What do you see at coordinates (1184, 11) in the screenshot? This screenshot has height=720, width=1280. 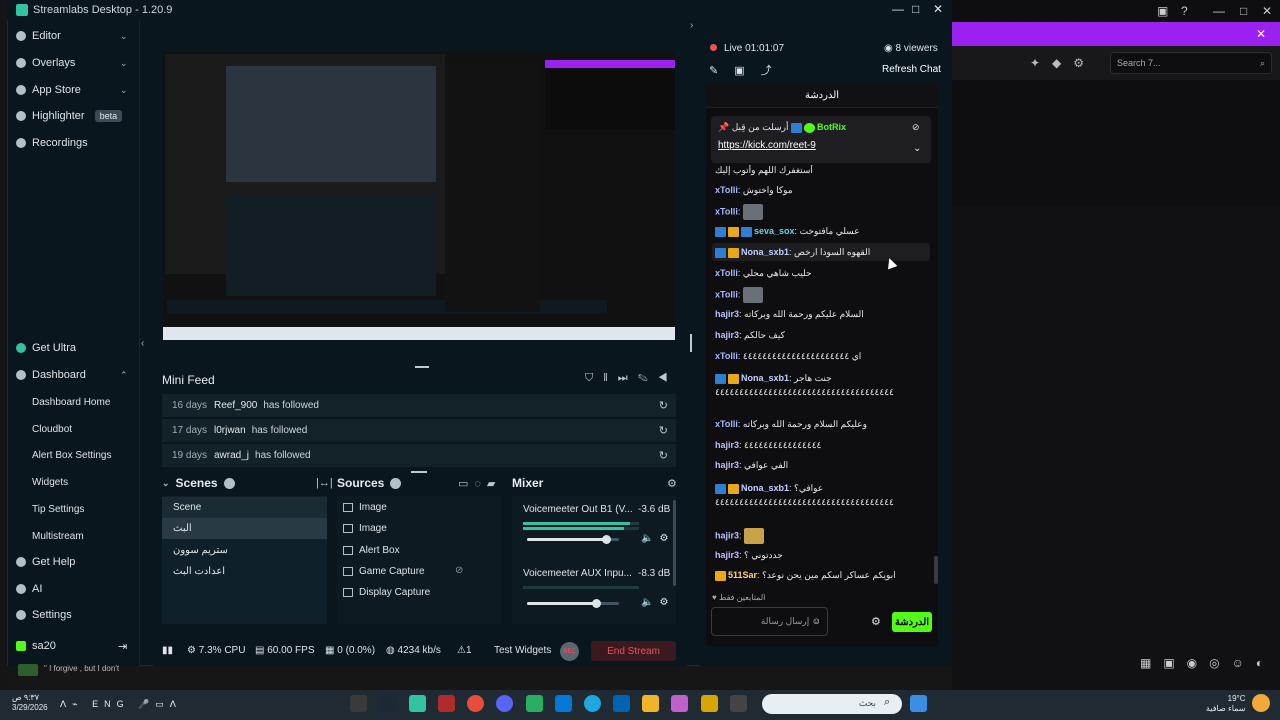 I see `browser-help-icon: ?` at bounding box center [1184, 11].